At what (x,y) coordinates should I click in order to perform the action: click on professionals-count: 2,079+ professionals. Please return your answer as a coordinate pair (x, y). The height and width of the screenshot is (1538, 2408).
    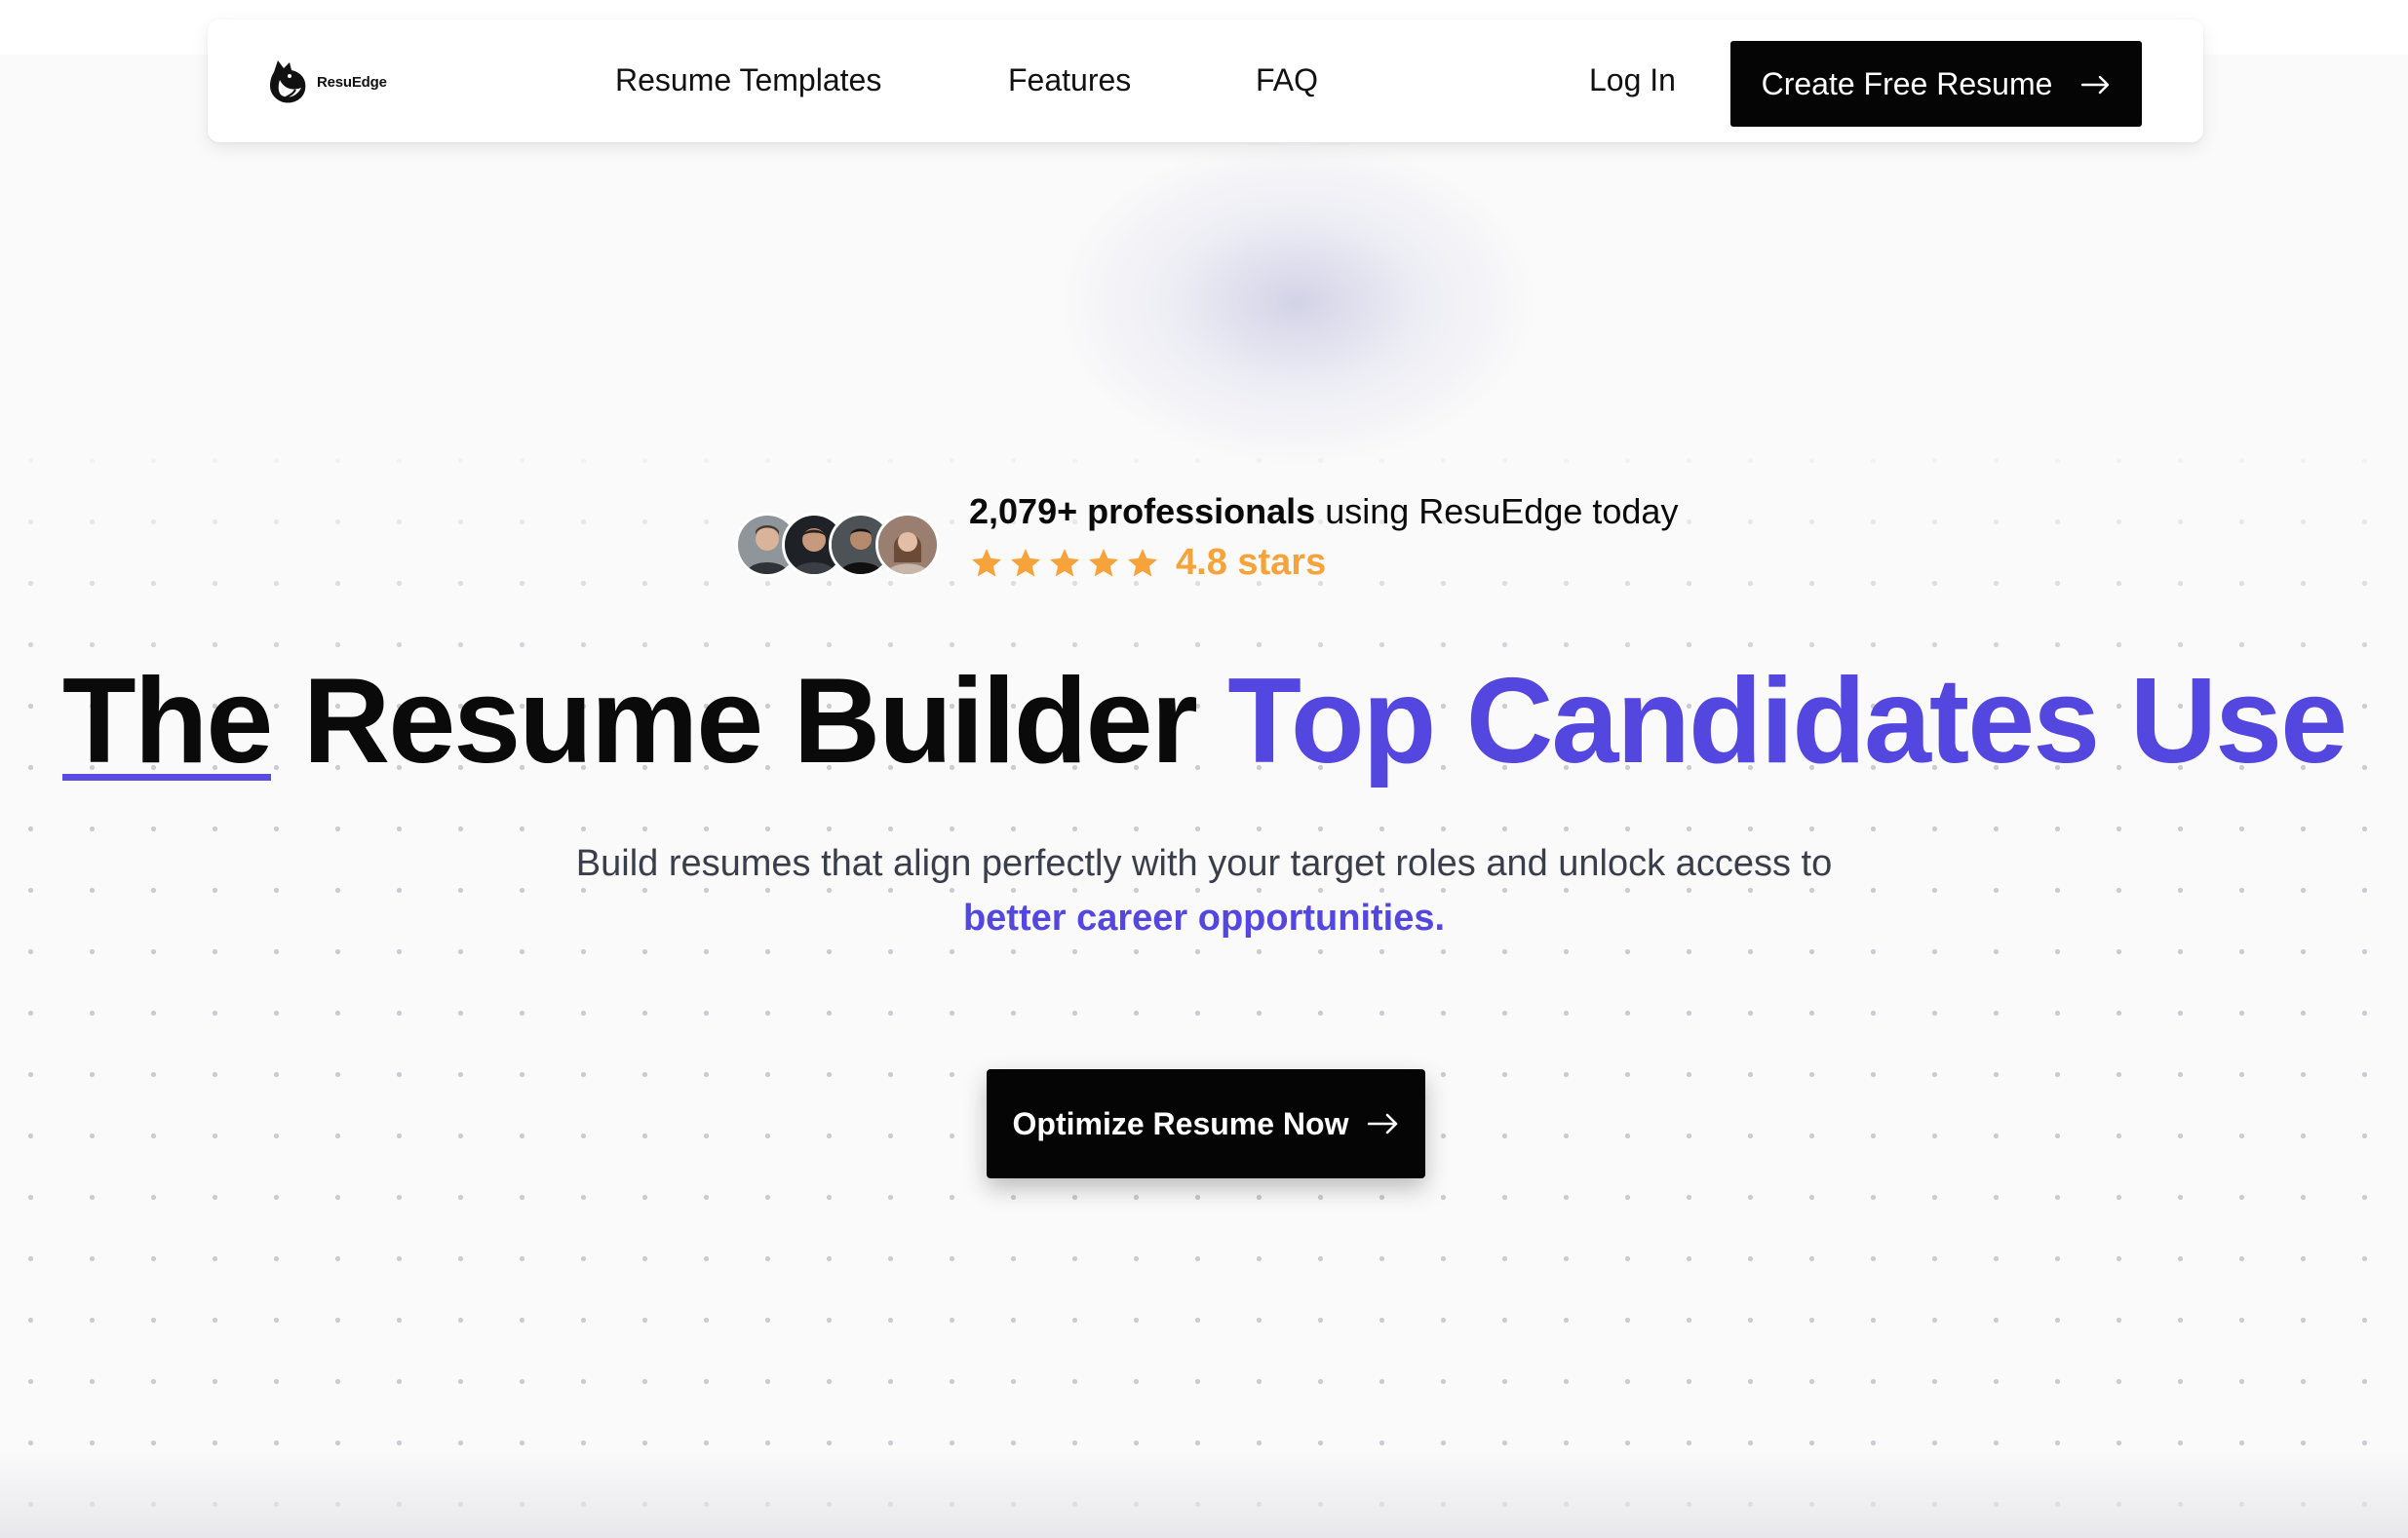
    Looking at the image, I should click on (1142, 511).